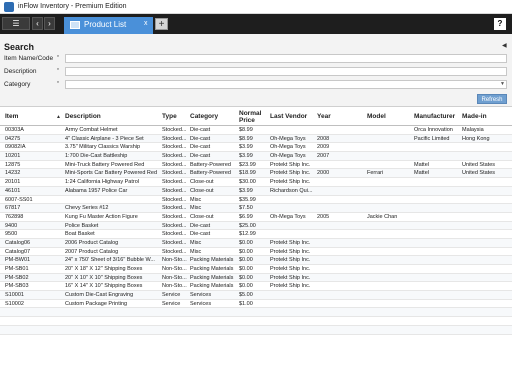  I want to click on title-bar: inFlow Inventory - Premium Edition, so click(256, 7).